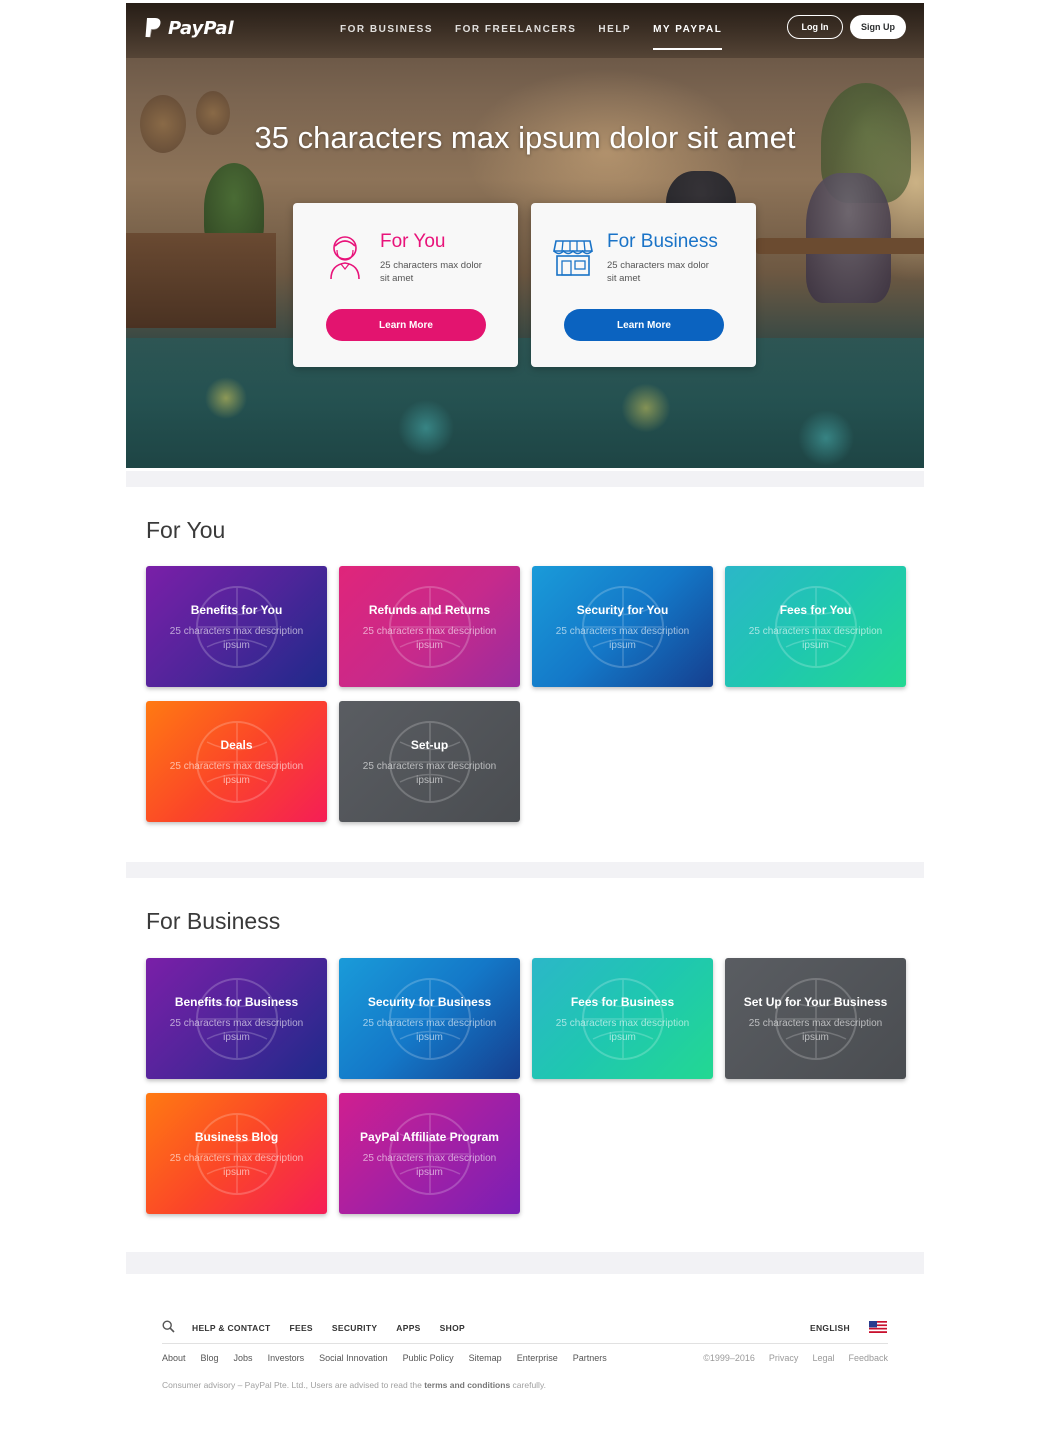  I want to click on footer-link-shop: SHOP, so click(452, 1328).